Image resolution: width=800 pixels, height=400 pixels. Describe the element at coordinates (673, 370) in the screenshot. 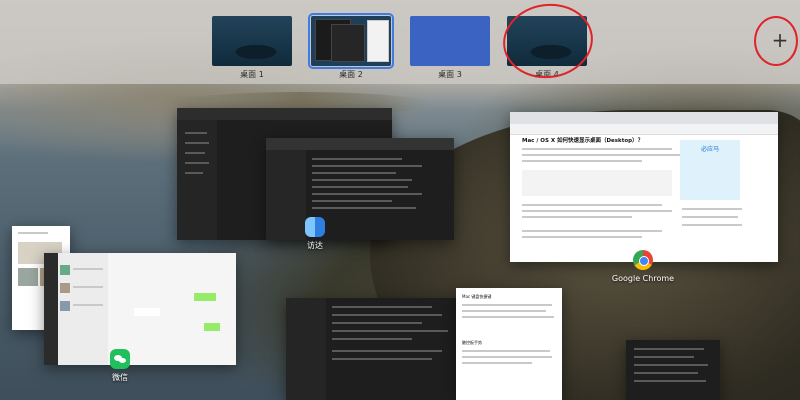

I see `downloads-window` at that location.